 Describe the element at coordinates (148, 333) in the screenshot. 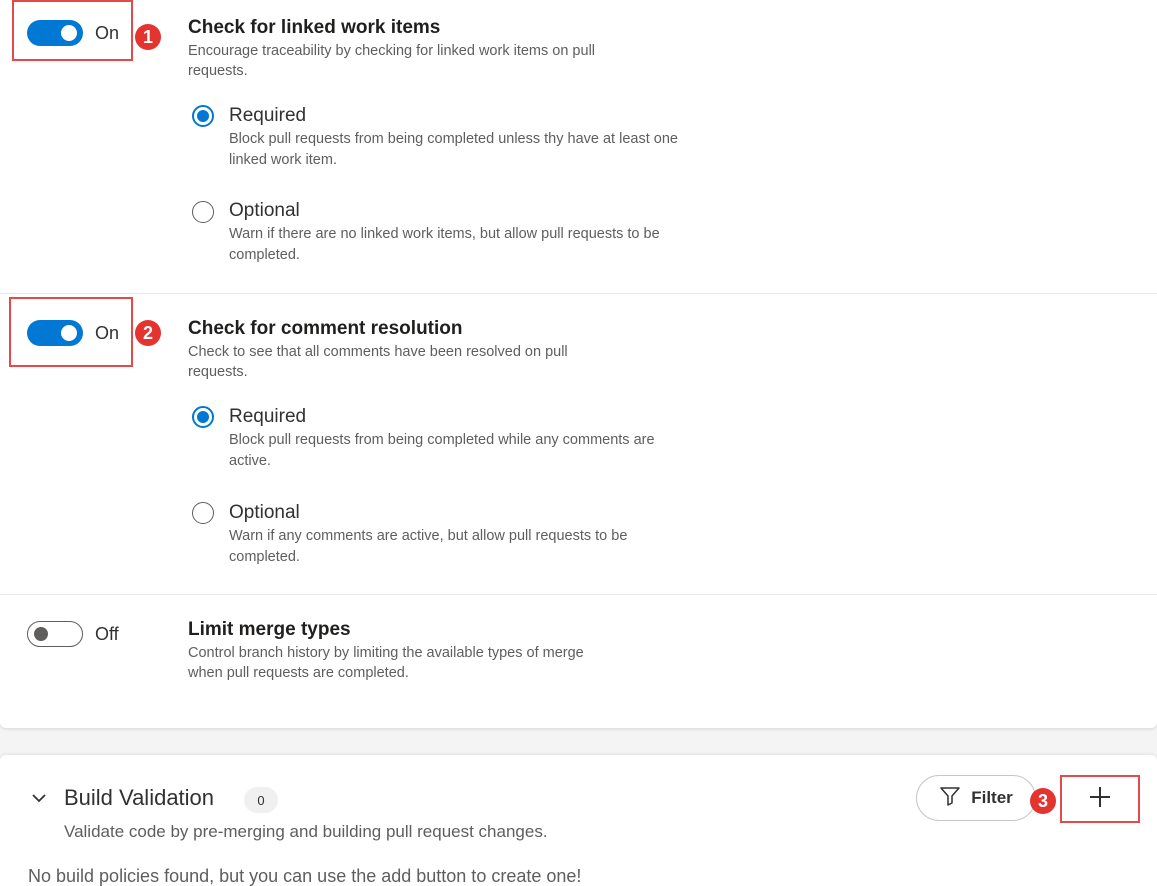

I see `annotation-badge-2: 2` at that location.